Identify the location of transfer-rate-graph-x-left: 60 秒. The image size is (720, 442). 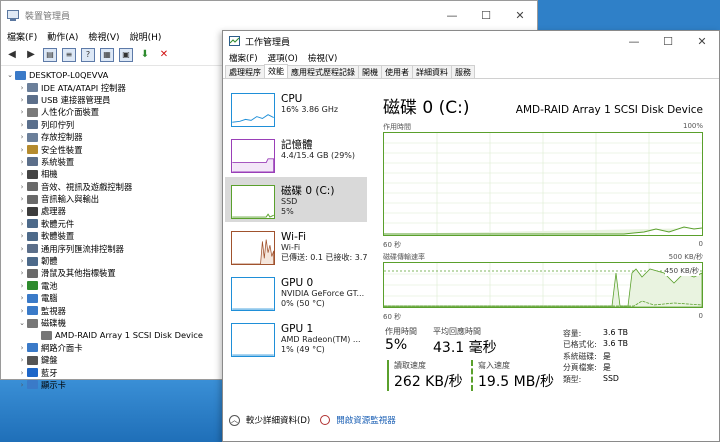
(392, 317).